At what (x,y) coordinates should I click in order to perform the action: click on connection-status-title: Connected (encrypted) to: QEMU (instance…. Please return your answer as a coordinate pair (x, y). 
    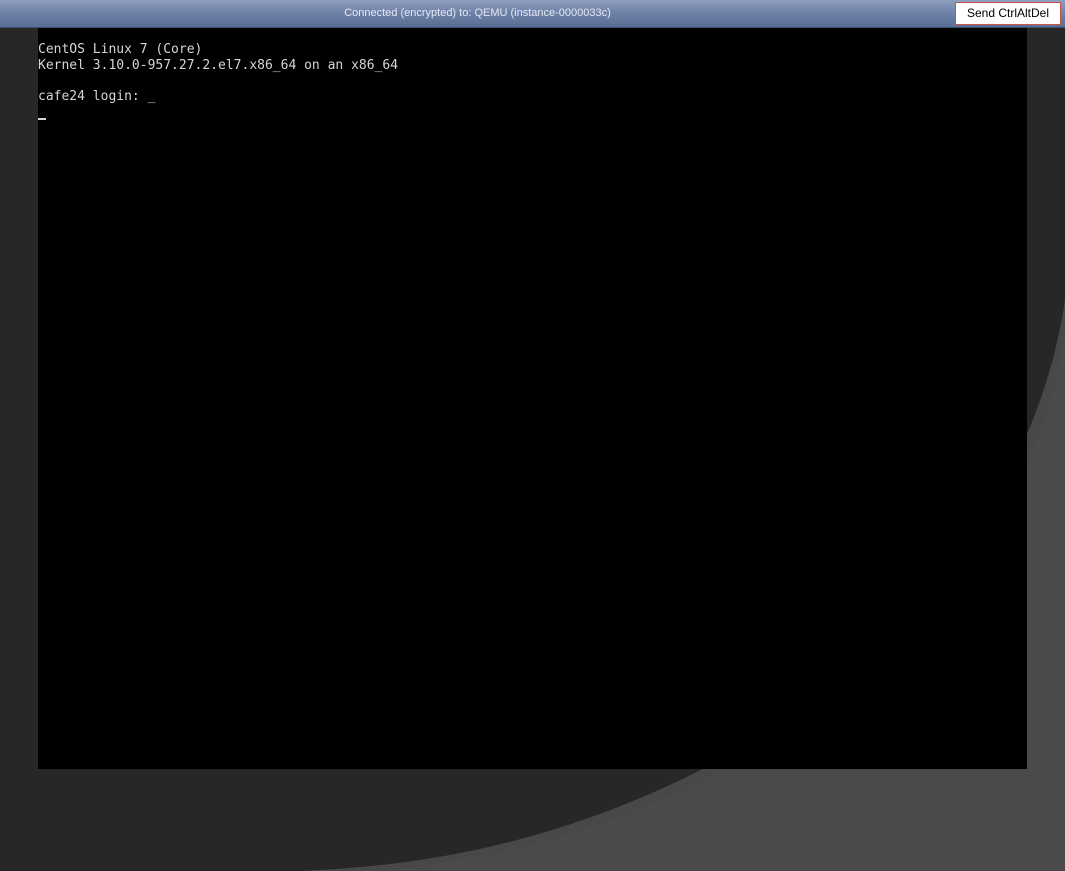
    Looking at the image, I should click on (477, 13).